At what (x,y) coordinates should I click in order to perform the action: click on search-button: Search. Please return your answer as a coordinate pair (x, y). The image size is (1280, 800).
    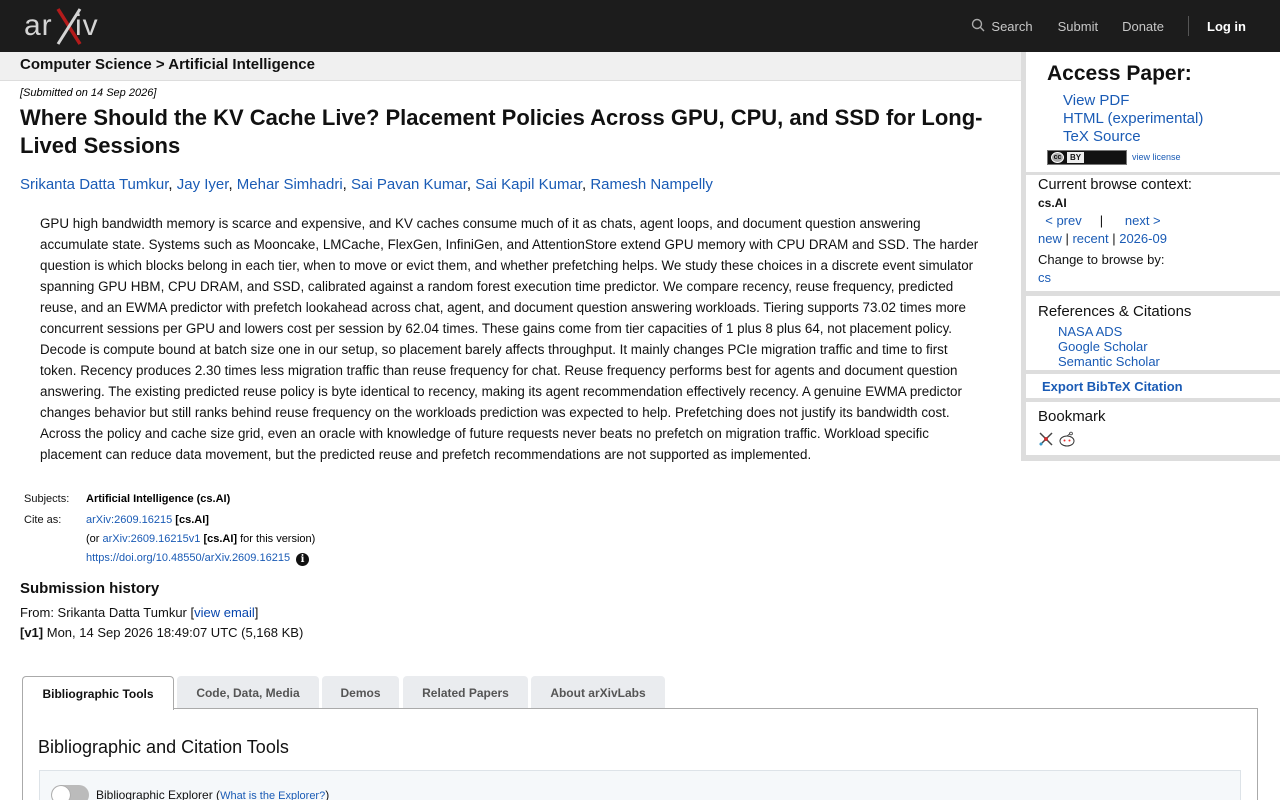
    Looking at the image, I should click on (1002, 26).